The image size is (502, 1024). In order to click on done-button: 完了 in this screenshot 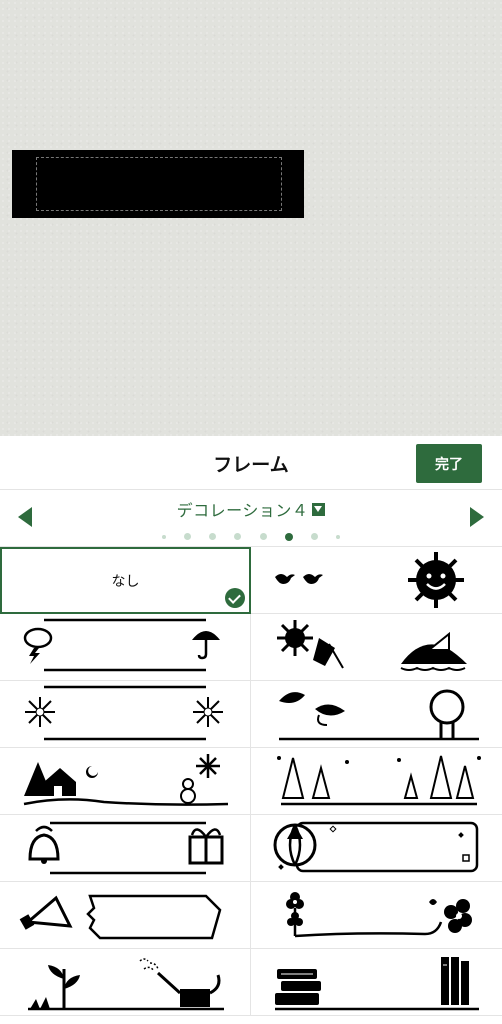, I will do `click(449, 463)`.